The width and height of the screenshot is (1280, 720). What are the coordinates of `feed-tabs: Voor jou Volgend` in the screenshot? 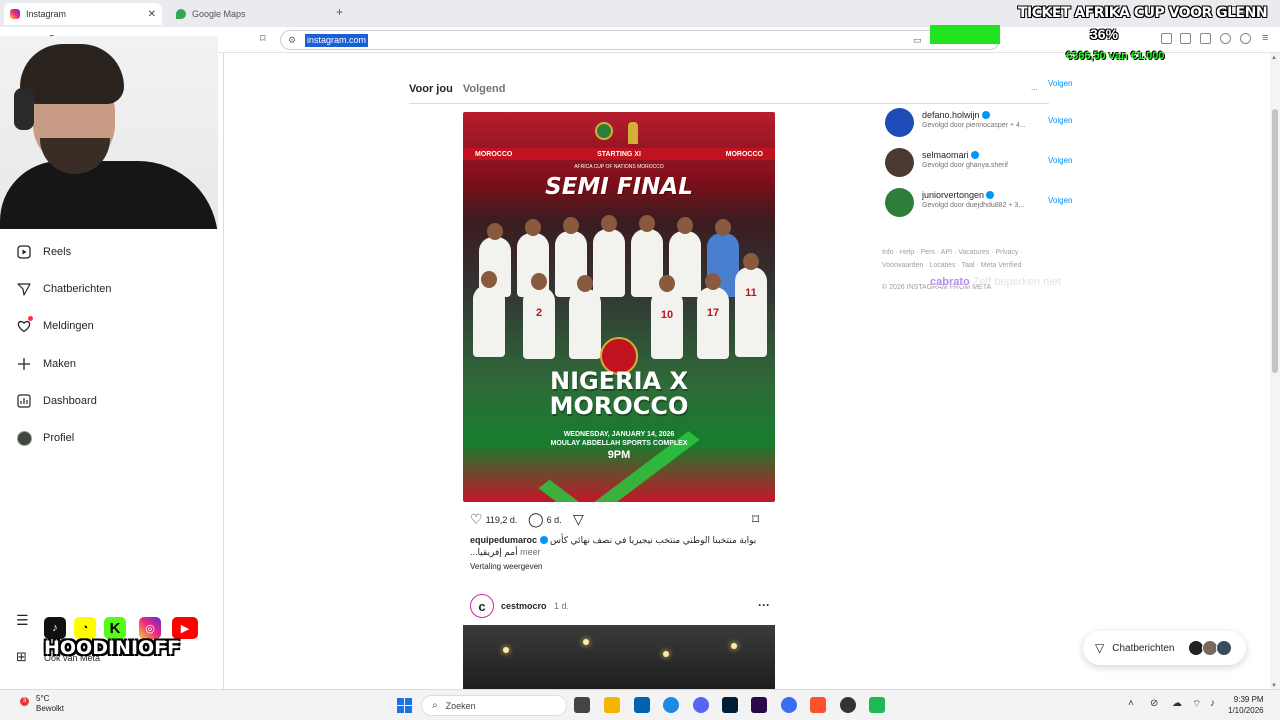 It's located at (460, 89).